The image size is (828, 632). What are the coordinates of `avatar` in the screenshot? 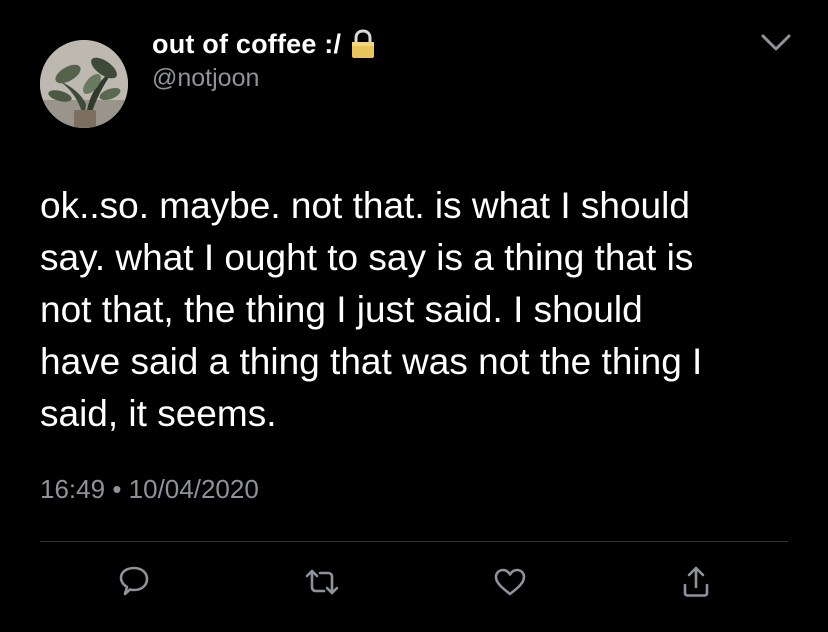 It's located at (84, 84).